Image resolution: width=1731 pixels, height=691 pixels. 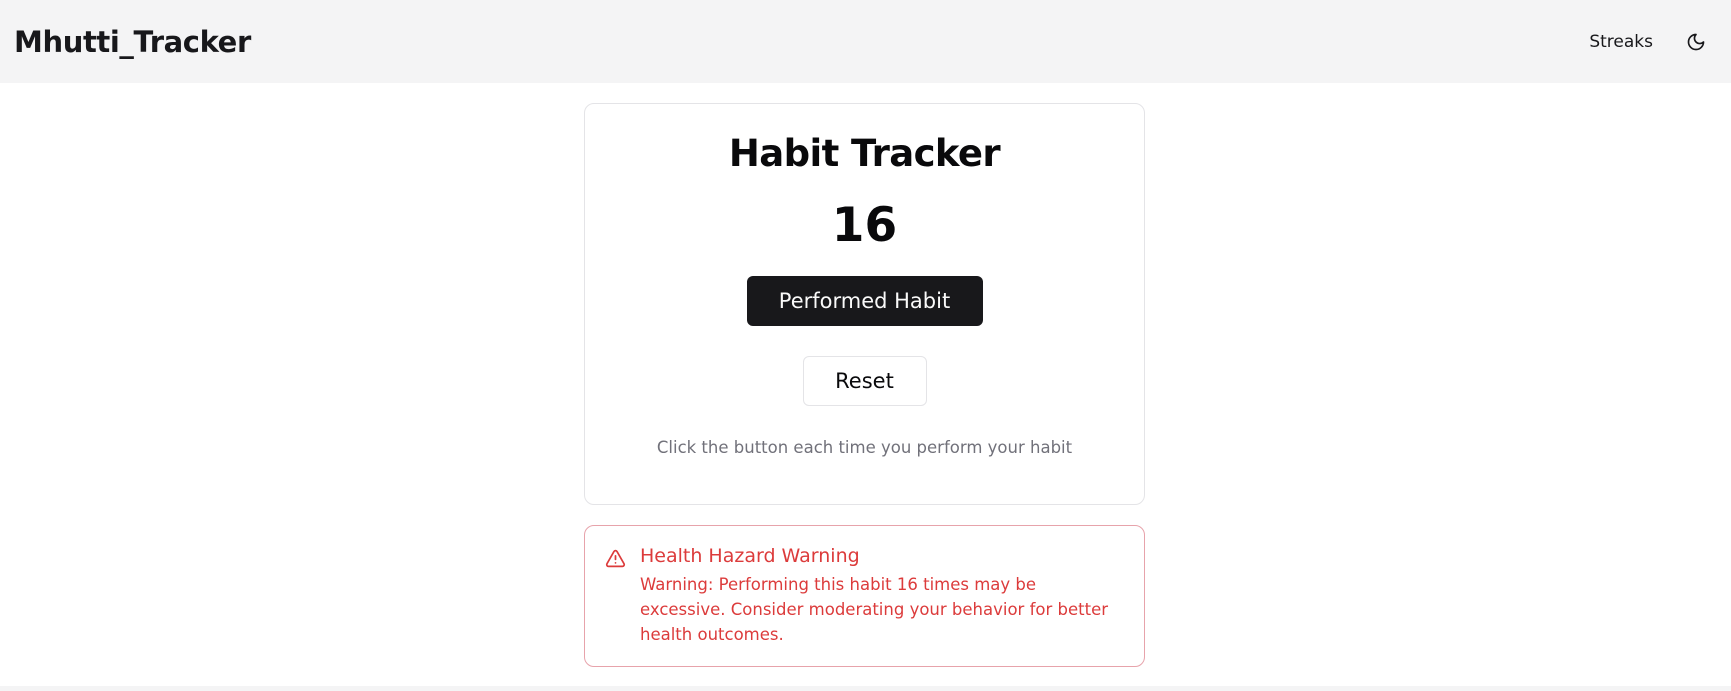 I want to click on nav-streaks-link: Streaks, so click(x=1621, y=42).